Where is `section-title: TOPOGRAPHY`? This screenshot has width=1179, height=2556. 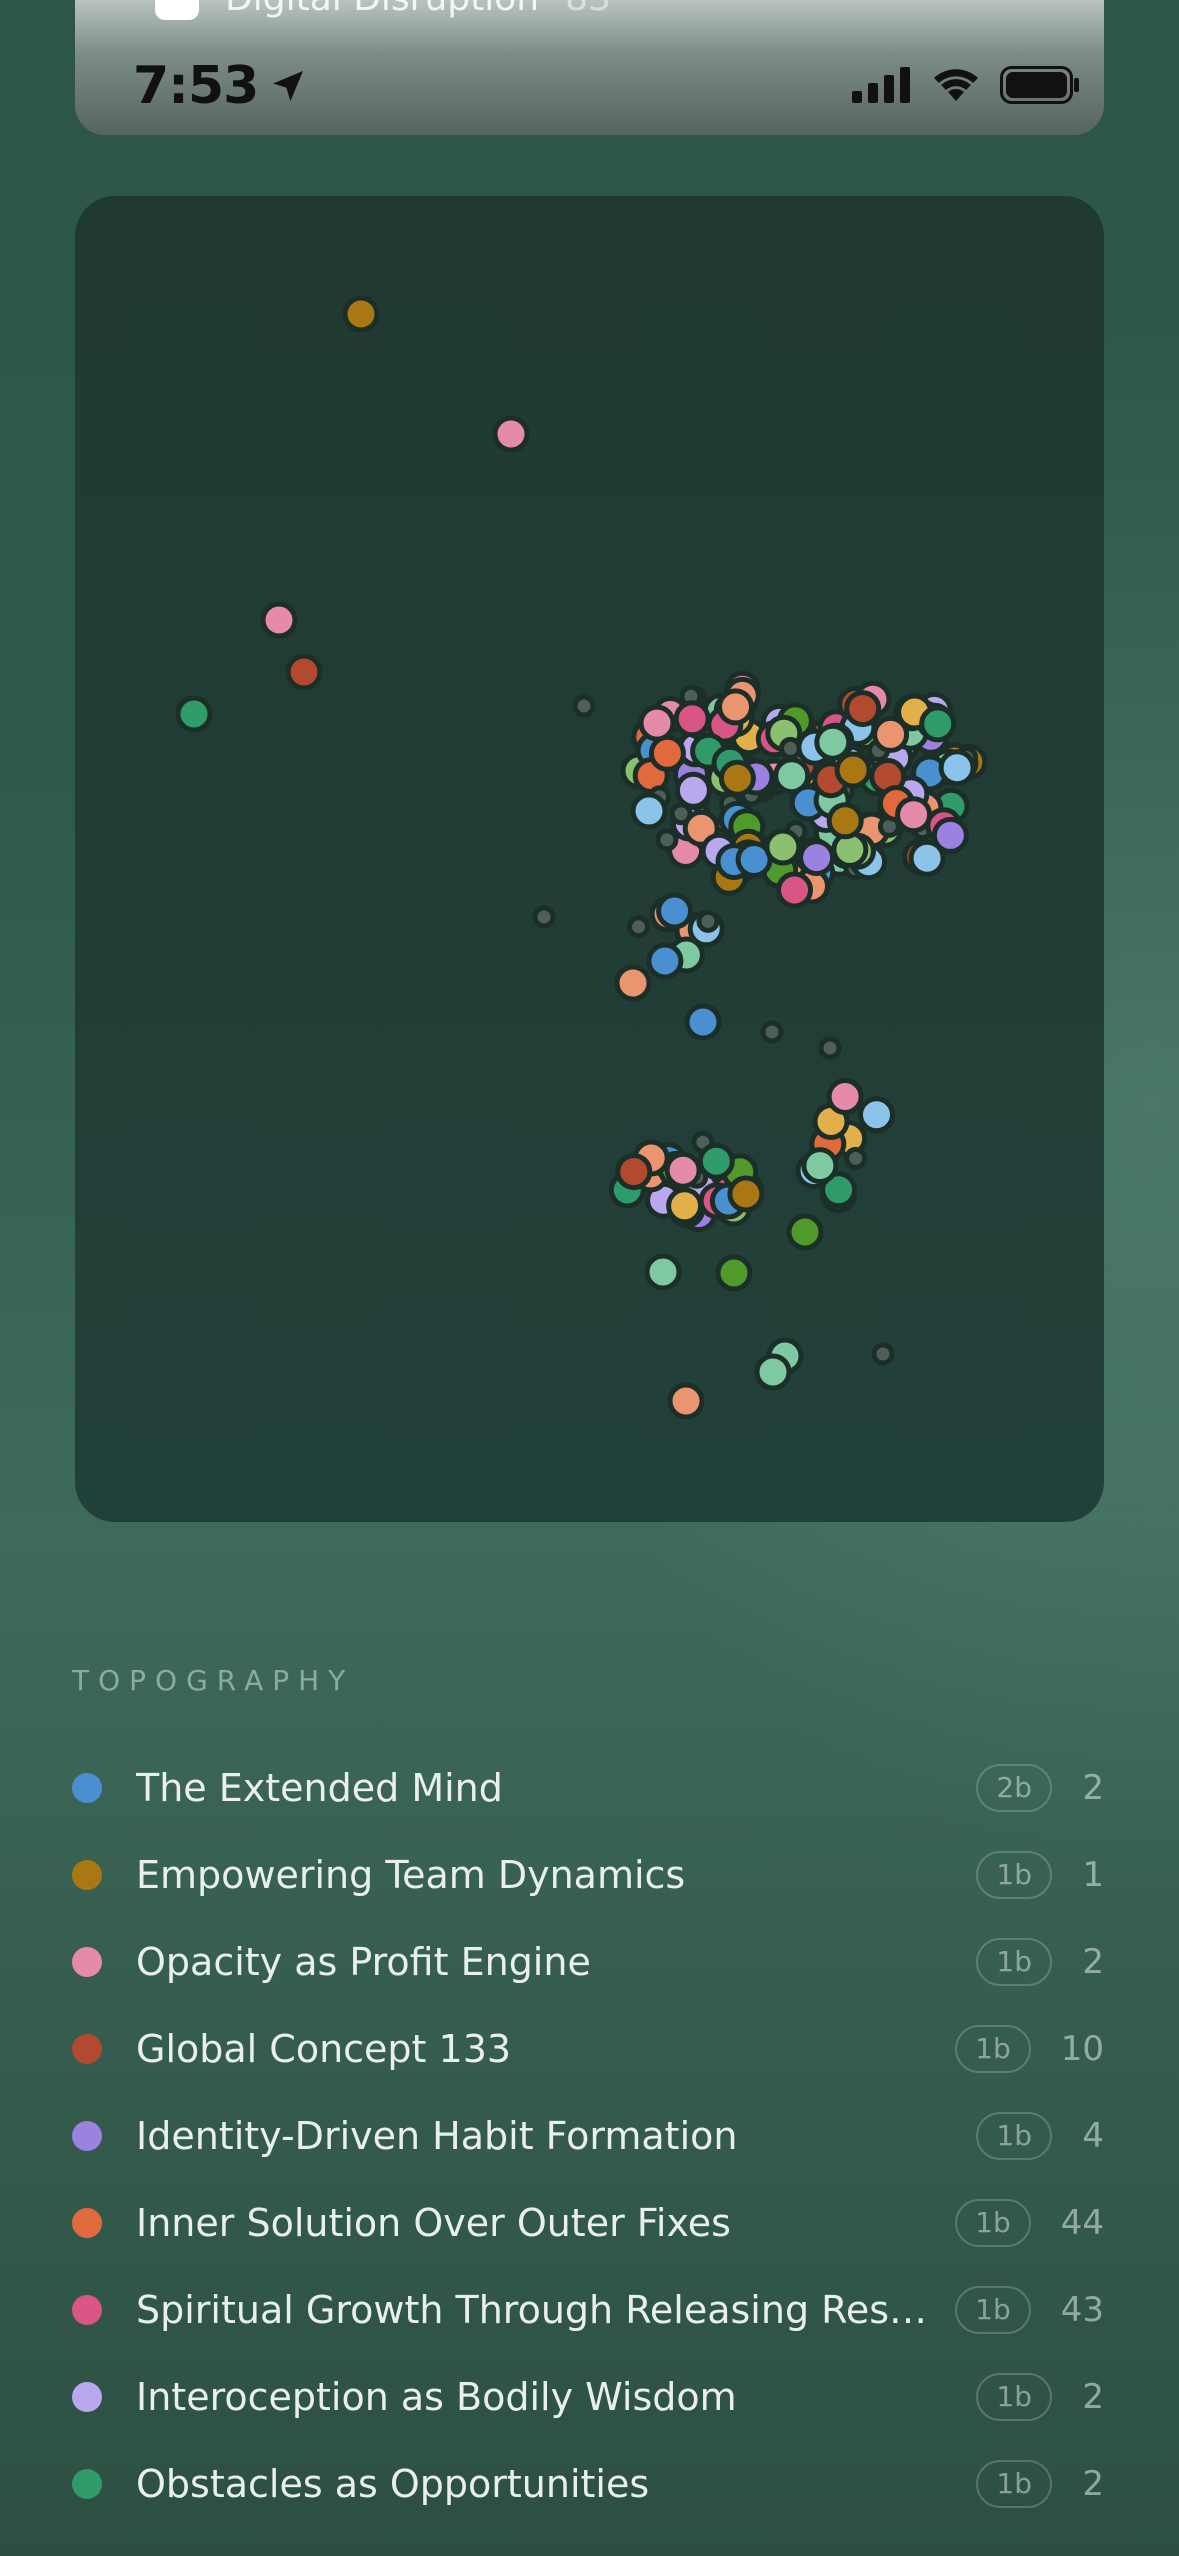
section-title: TOPOGRAPHY is located at coordinates (213, 1680).